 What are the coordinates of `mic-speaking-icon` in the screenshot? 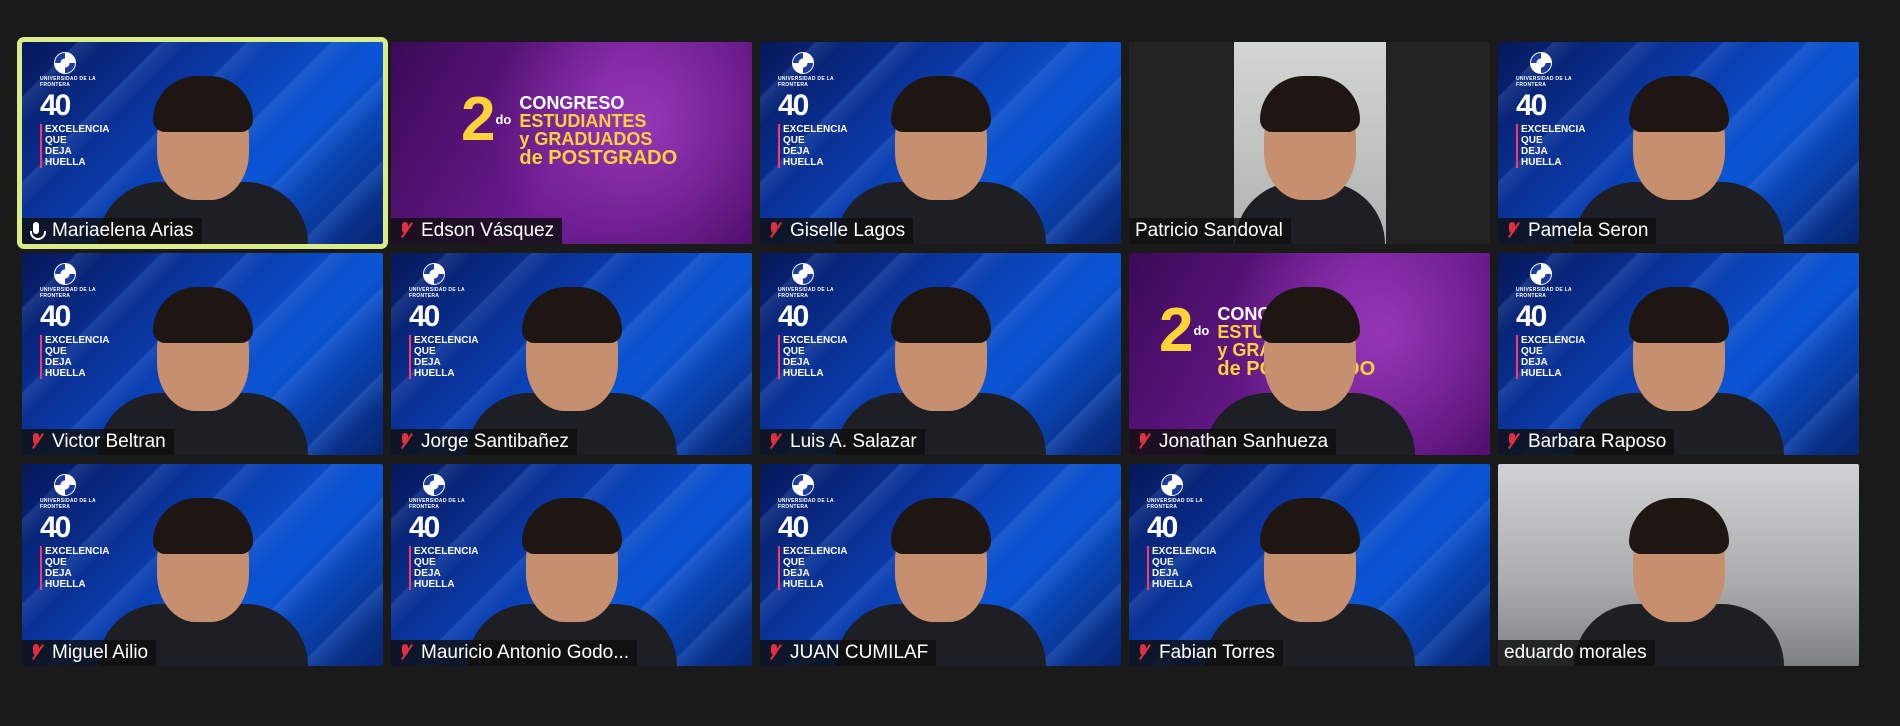 It's located at (37, 231).